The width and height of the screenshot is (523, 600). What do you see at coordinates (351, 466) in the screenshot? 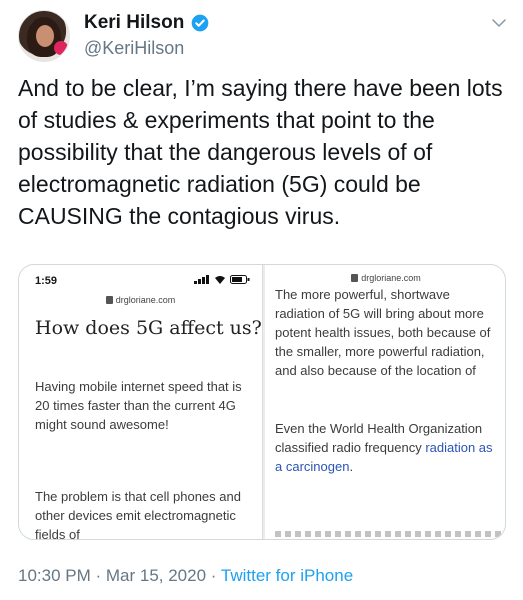
I see `paragraph-text-end: .` at bounding box center [351, 466].